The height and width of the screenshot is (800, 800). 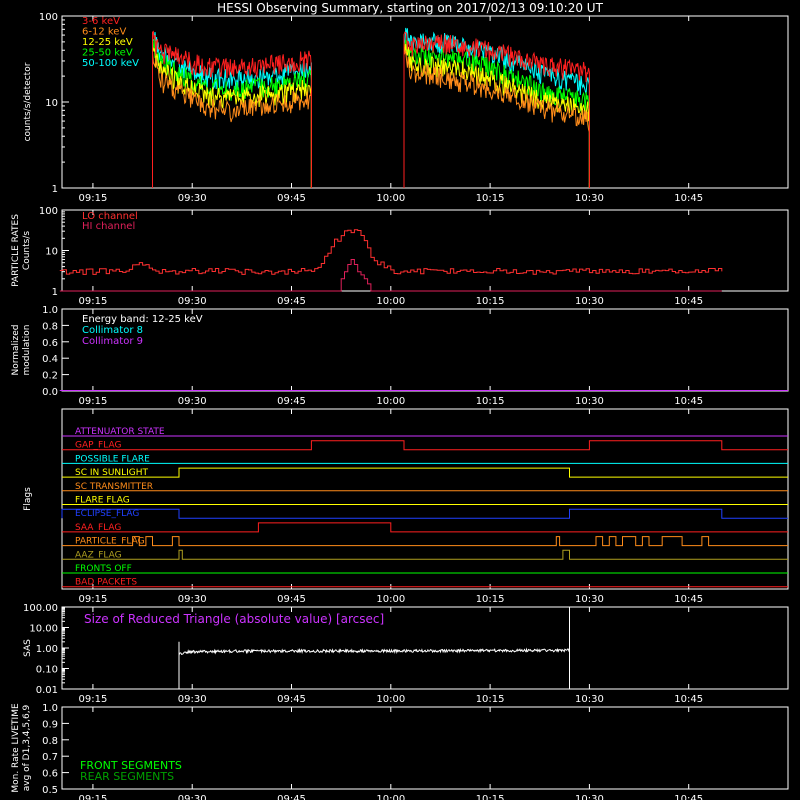 I want to click on legend-entry: REAR SEGMENTS, so click(x=127, y=776).